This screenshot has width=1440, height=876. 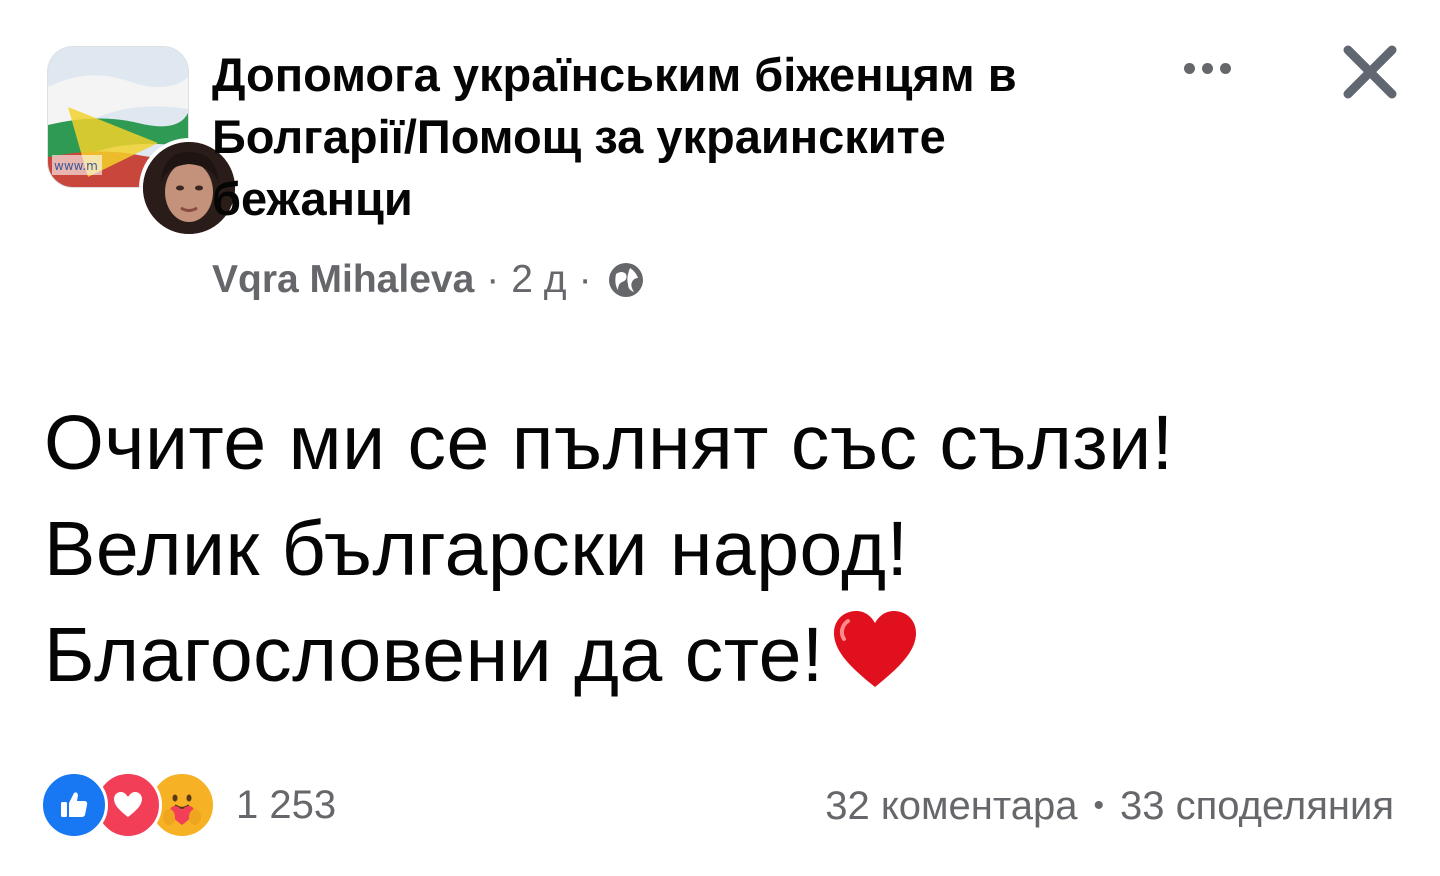 I want to click on shares-count-link: 33 споделяния, so click(x=1257, y=806).